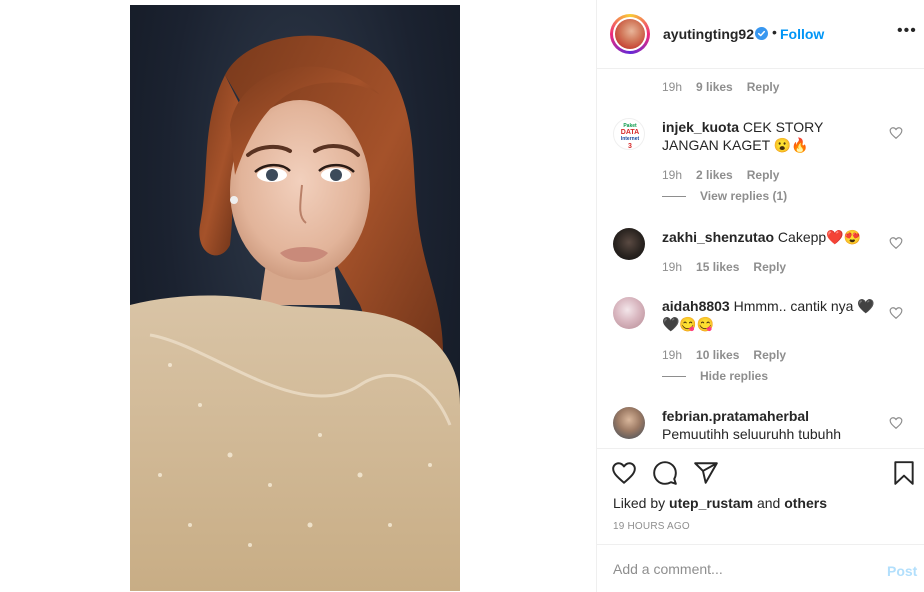  I want to click on comment-likes: 10 likes, so click(717, 355).